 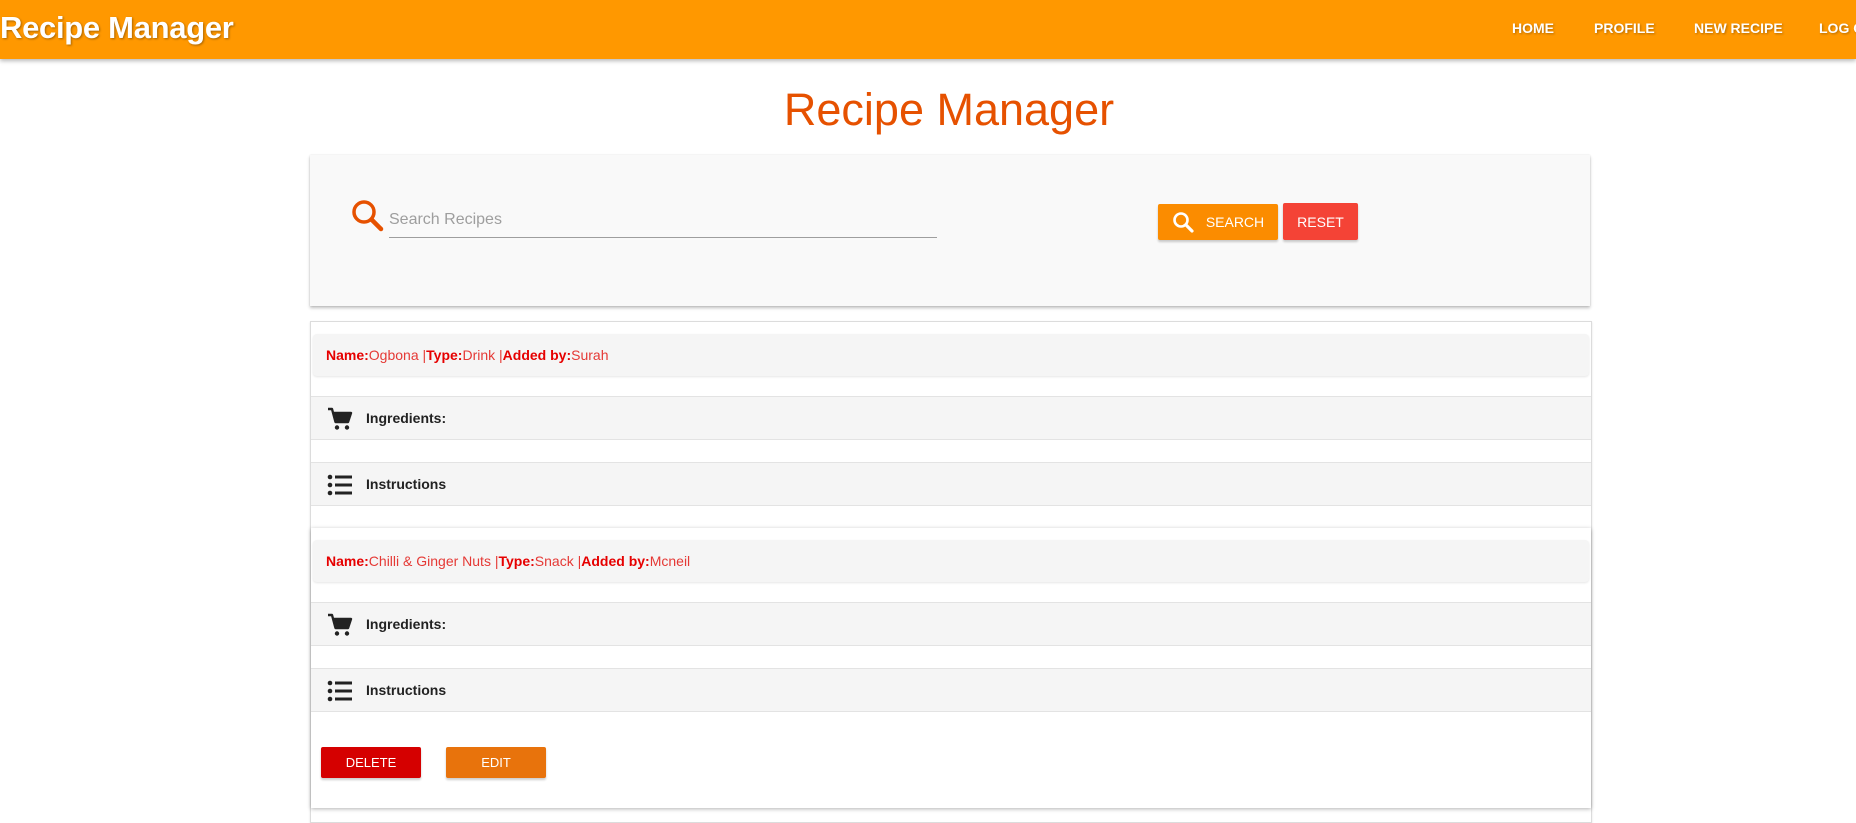 I want to click on recipe-header: Name:Ogbona |Type:Drink |Added by:Surah, so click(x=951, y=355).